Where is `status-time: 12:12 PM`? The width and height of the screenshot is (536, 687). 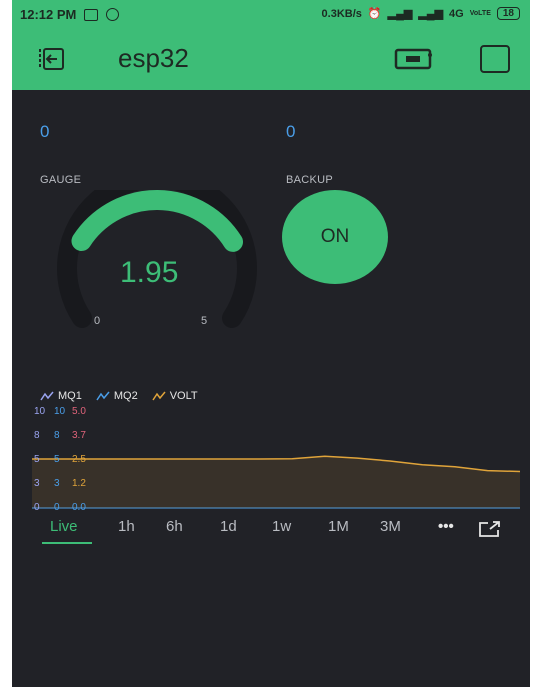
status-time: 12:12 PM is located at coordinates (48, 14).